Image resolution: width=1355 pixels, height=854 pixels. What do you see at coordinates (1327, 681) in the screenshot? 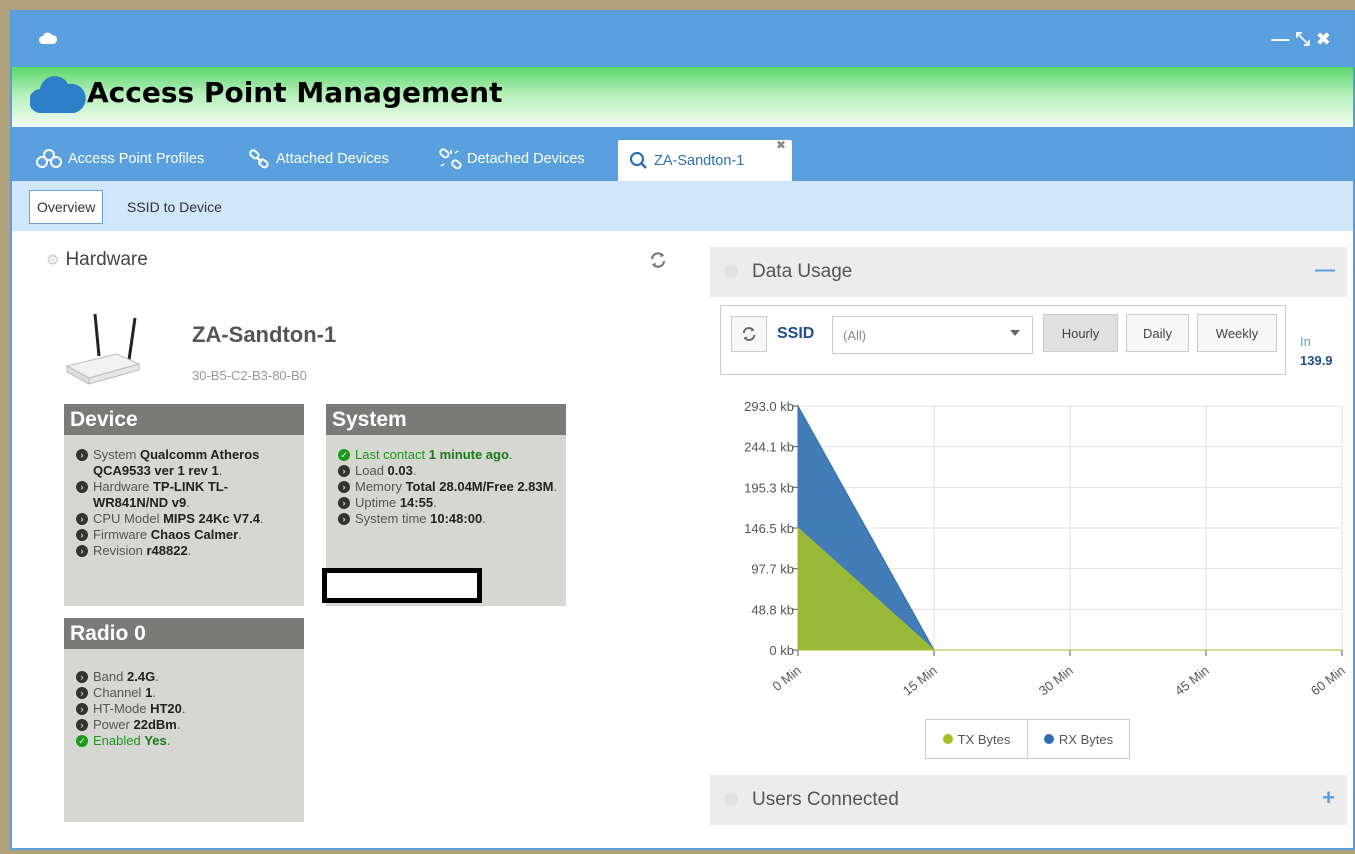
I see `x-tick-label: 60 Min` at bounding box center [1327, 681].